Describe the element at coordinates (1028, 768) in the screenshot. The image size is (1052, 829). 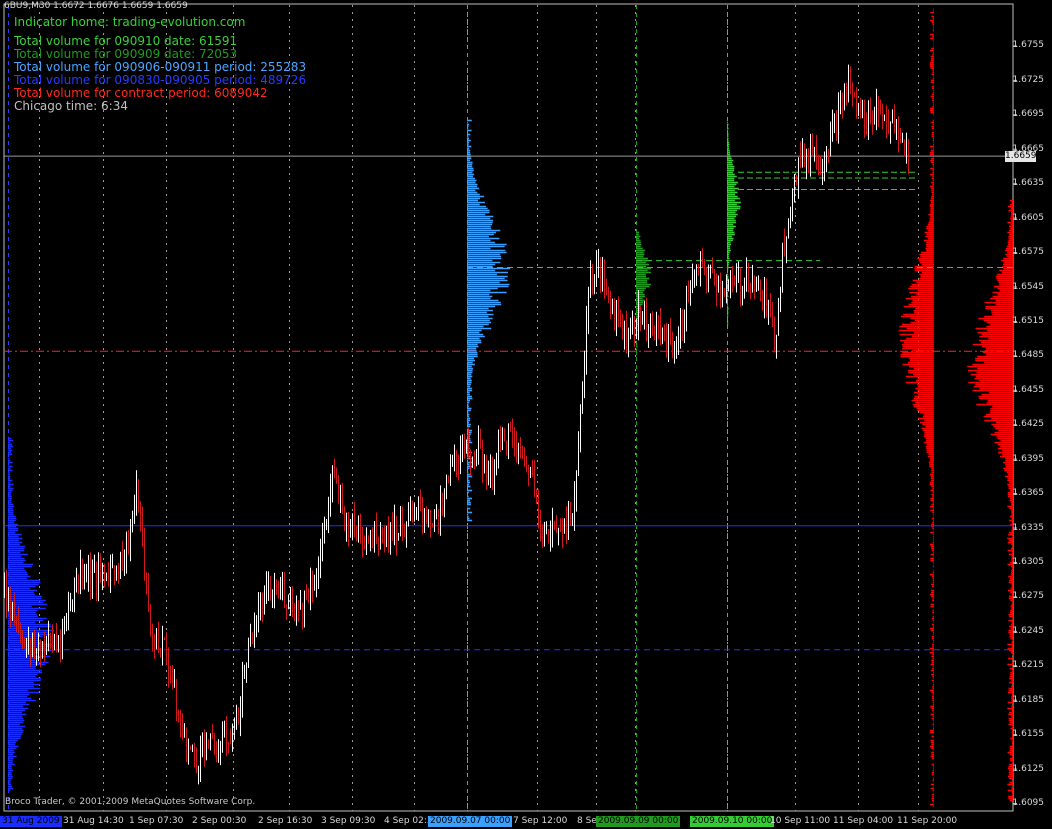
I see `price-tick-label: 1.6125` at that location.